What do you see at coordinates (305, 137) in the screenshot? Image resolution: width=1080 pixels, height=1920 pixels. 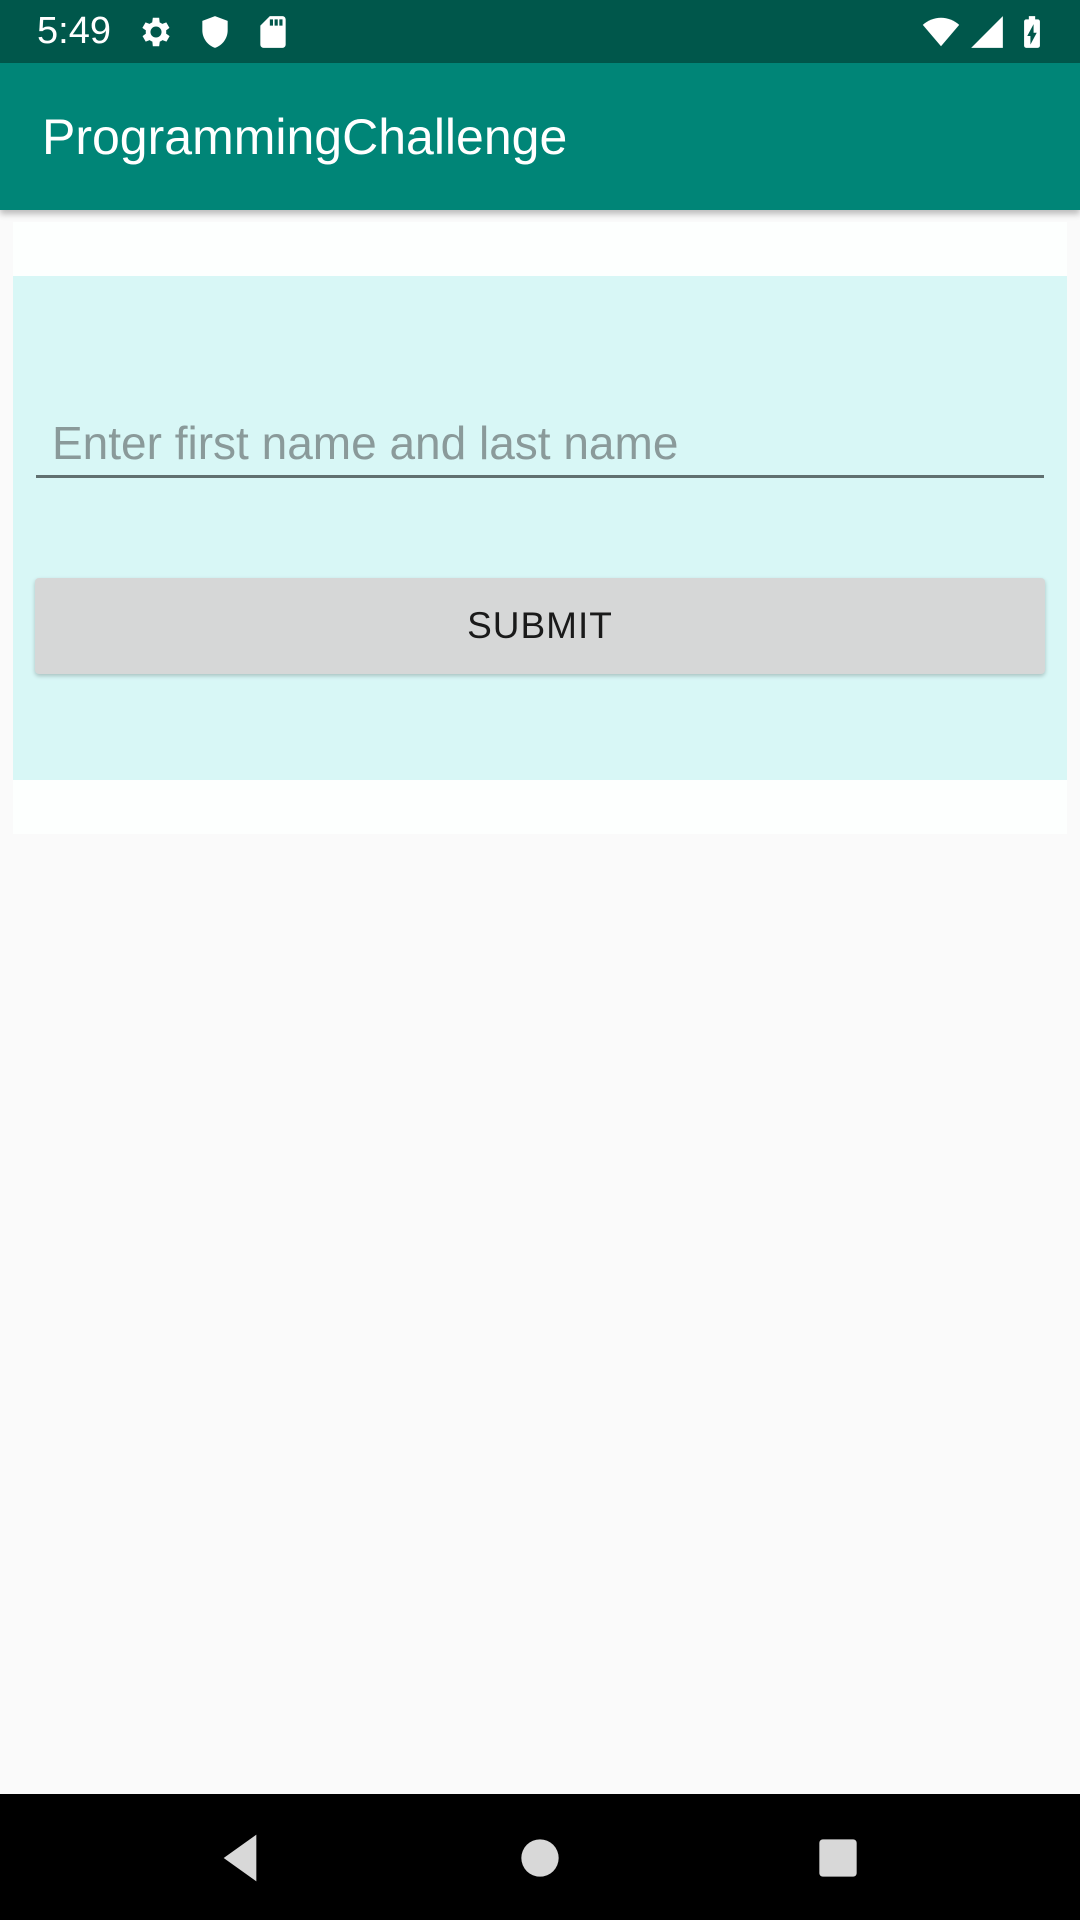 I see `app-title: ProgrammingChallenge` at bounding box center [305, 137].